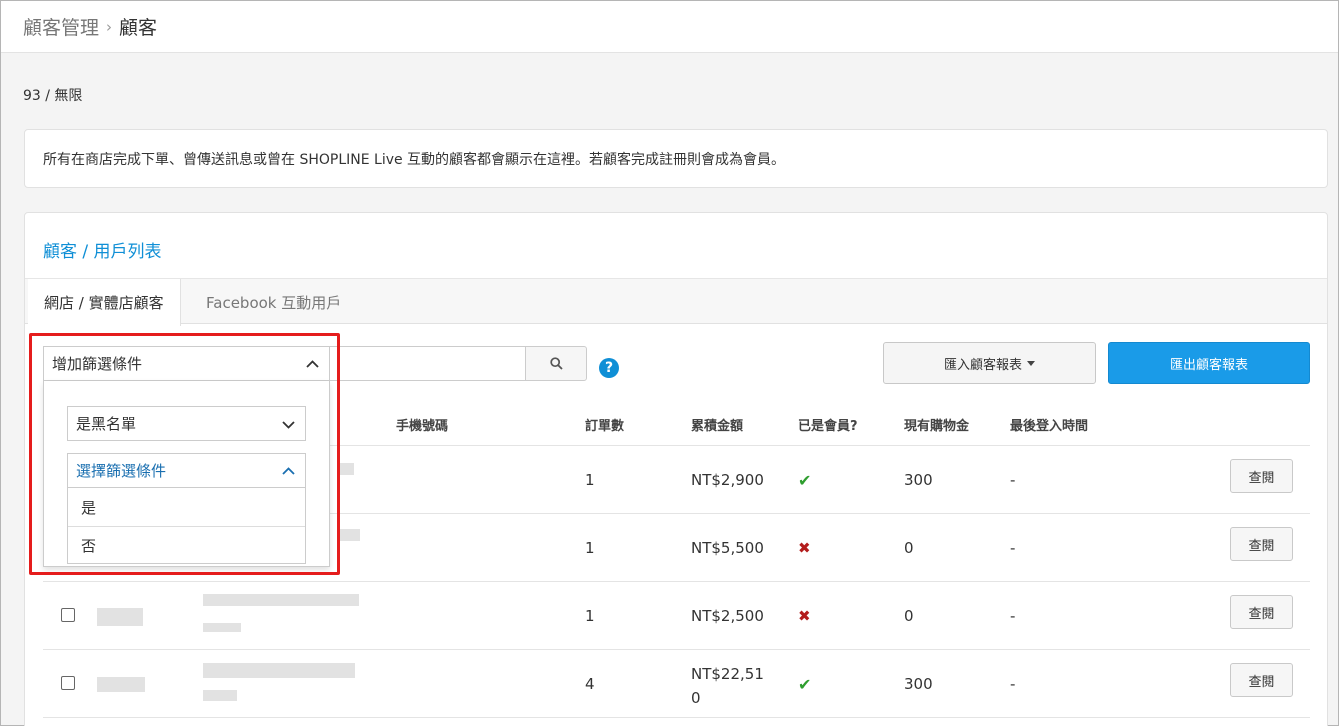 Image resolution: width=1339 pixels, height=726 pixels. Describe the element at coordinates (106, 424) in the screenshot. I see `blacklist-select-label: 是黑名單` at that location.